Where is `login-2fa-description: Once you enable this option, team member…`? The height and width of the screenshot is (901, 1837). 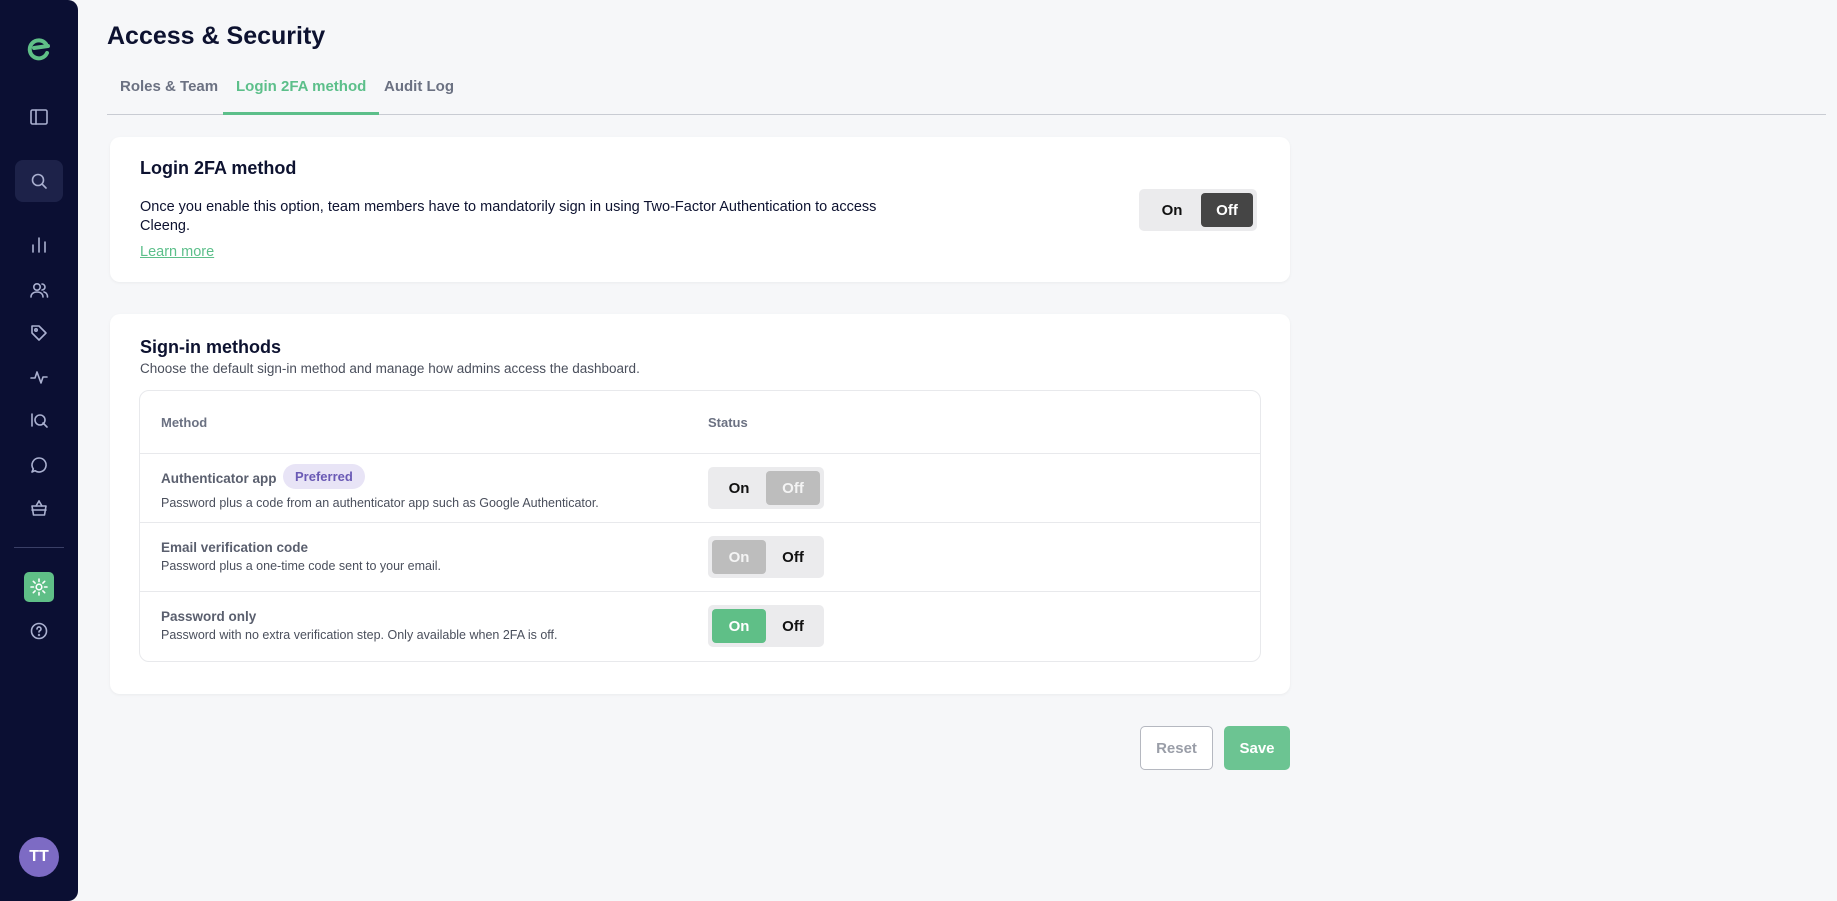 login-2fa-description: Once you enable this option, team member… is located at coordinates (508, 216).